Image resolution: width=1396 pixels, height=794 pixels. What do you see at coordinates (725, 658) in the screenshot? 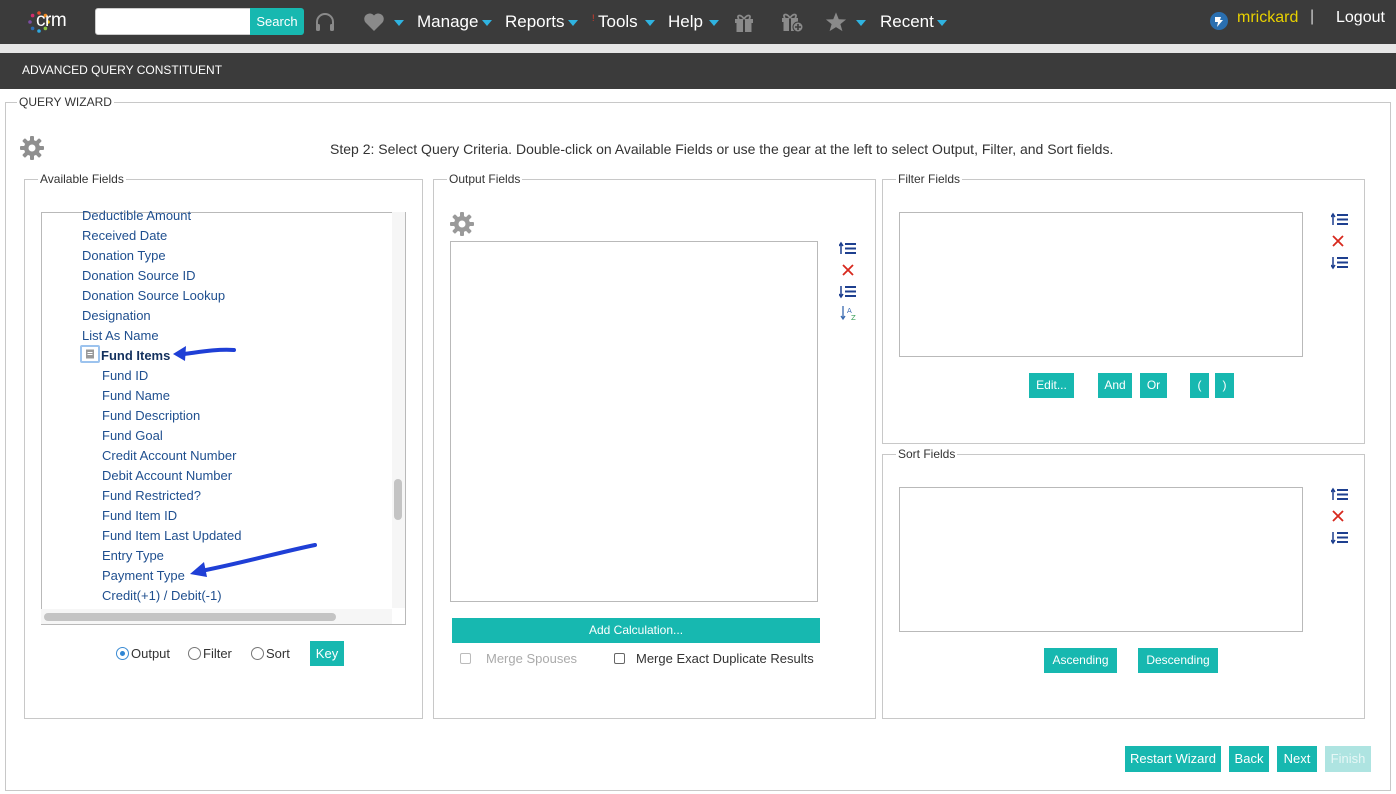
I see `merge-duplicates-label: Merge Exact Duplicate Results` at bounding box center [725, 658].